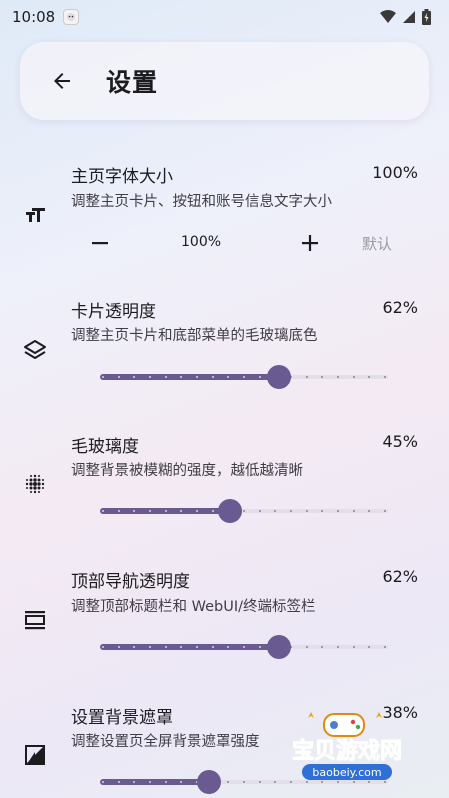 Image resolution: width=449 pixels, height=798 pixels. Describe the element at coordinates (377, 243) in the screenshot. I see `reset-default-button: 默认` at that location.